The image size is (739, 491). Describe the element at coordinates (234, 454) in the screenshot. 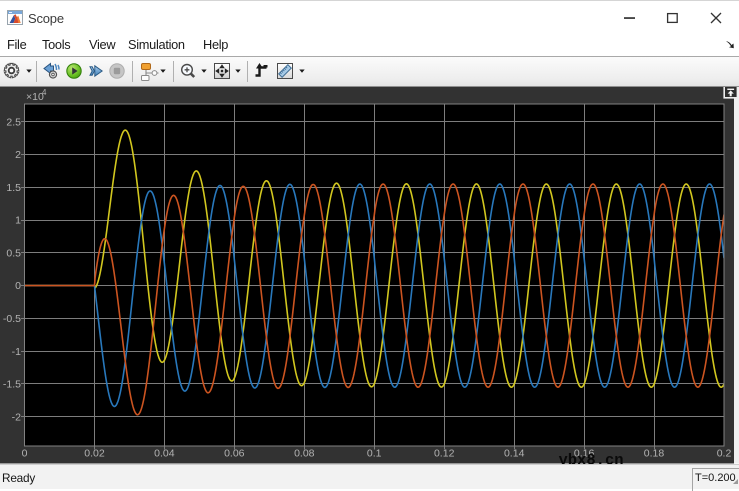

I see `svg-text: 0.06` at that location.